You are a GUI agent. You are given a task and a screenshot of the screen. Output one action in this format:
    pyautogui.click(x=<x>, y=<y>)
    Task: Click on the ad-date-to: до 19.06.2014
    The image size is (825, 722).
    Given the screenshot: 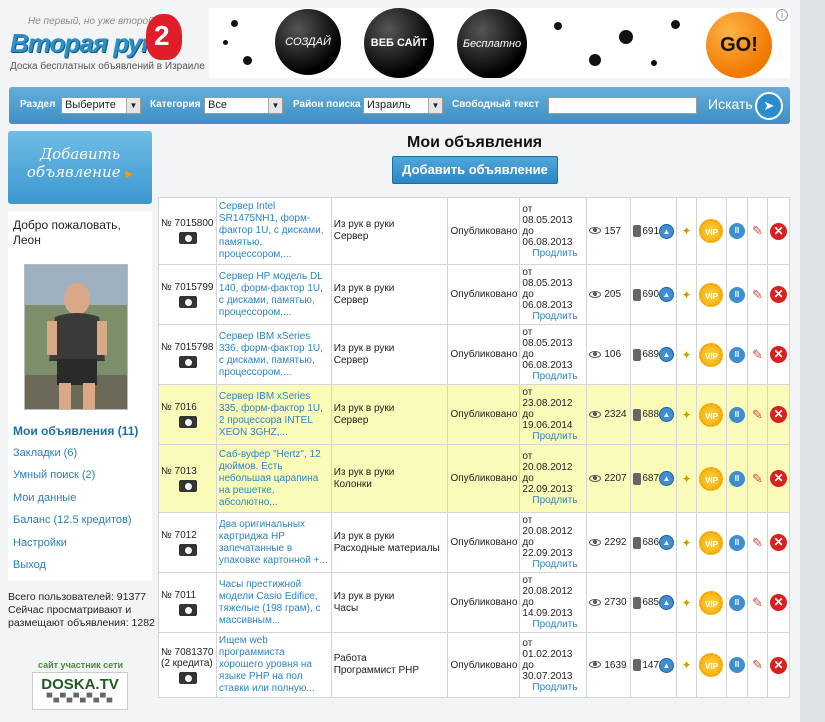 What is the action you would take?
    pyautogui.click(x=547, y=420)
    